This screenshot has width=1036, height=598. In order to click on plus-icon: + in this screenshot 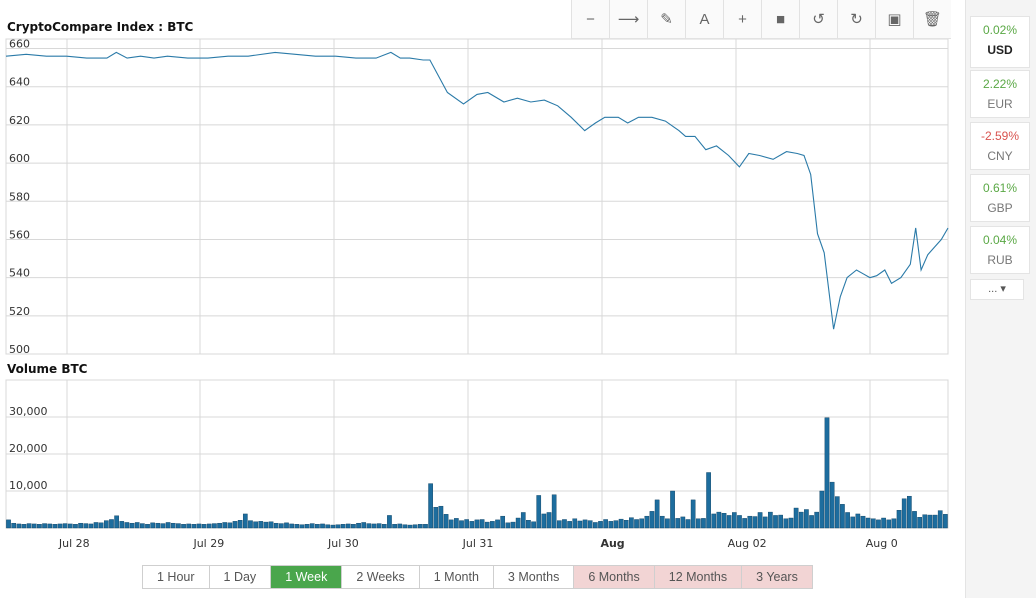, I will do `click(743, 19)`.